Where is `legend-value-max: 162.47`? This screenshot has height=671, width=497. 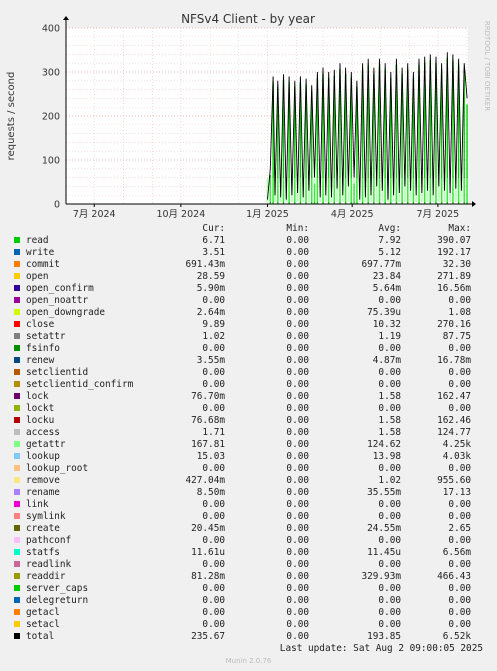 legend-value-max: 162.47 is located at coordinates (454, 396).